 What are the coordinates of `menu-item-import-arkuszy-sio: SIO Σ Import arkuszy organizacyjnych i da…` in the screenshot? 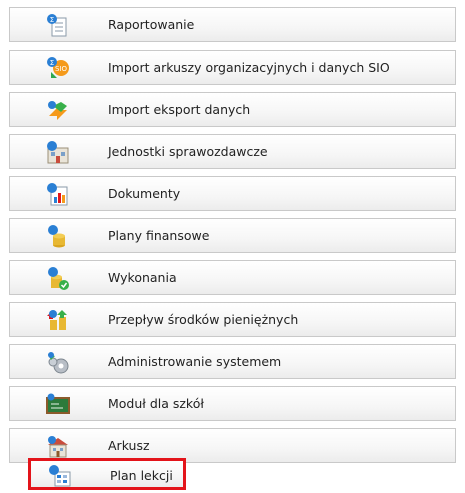 It's located at (232, 67).